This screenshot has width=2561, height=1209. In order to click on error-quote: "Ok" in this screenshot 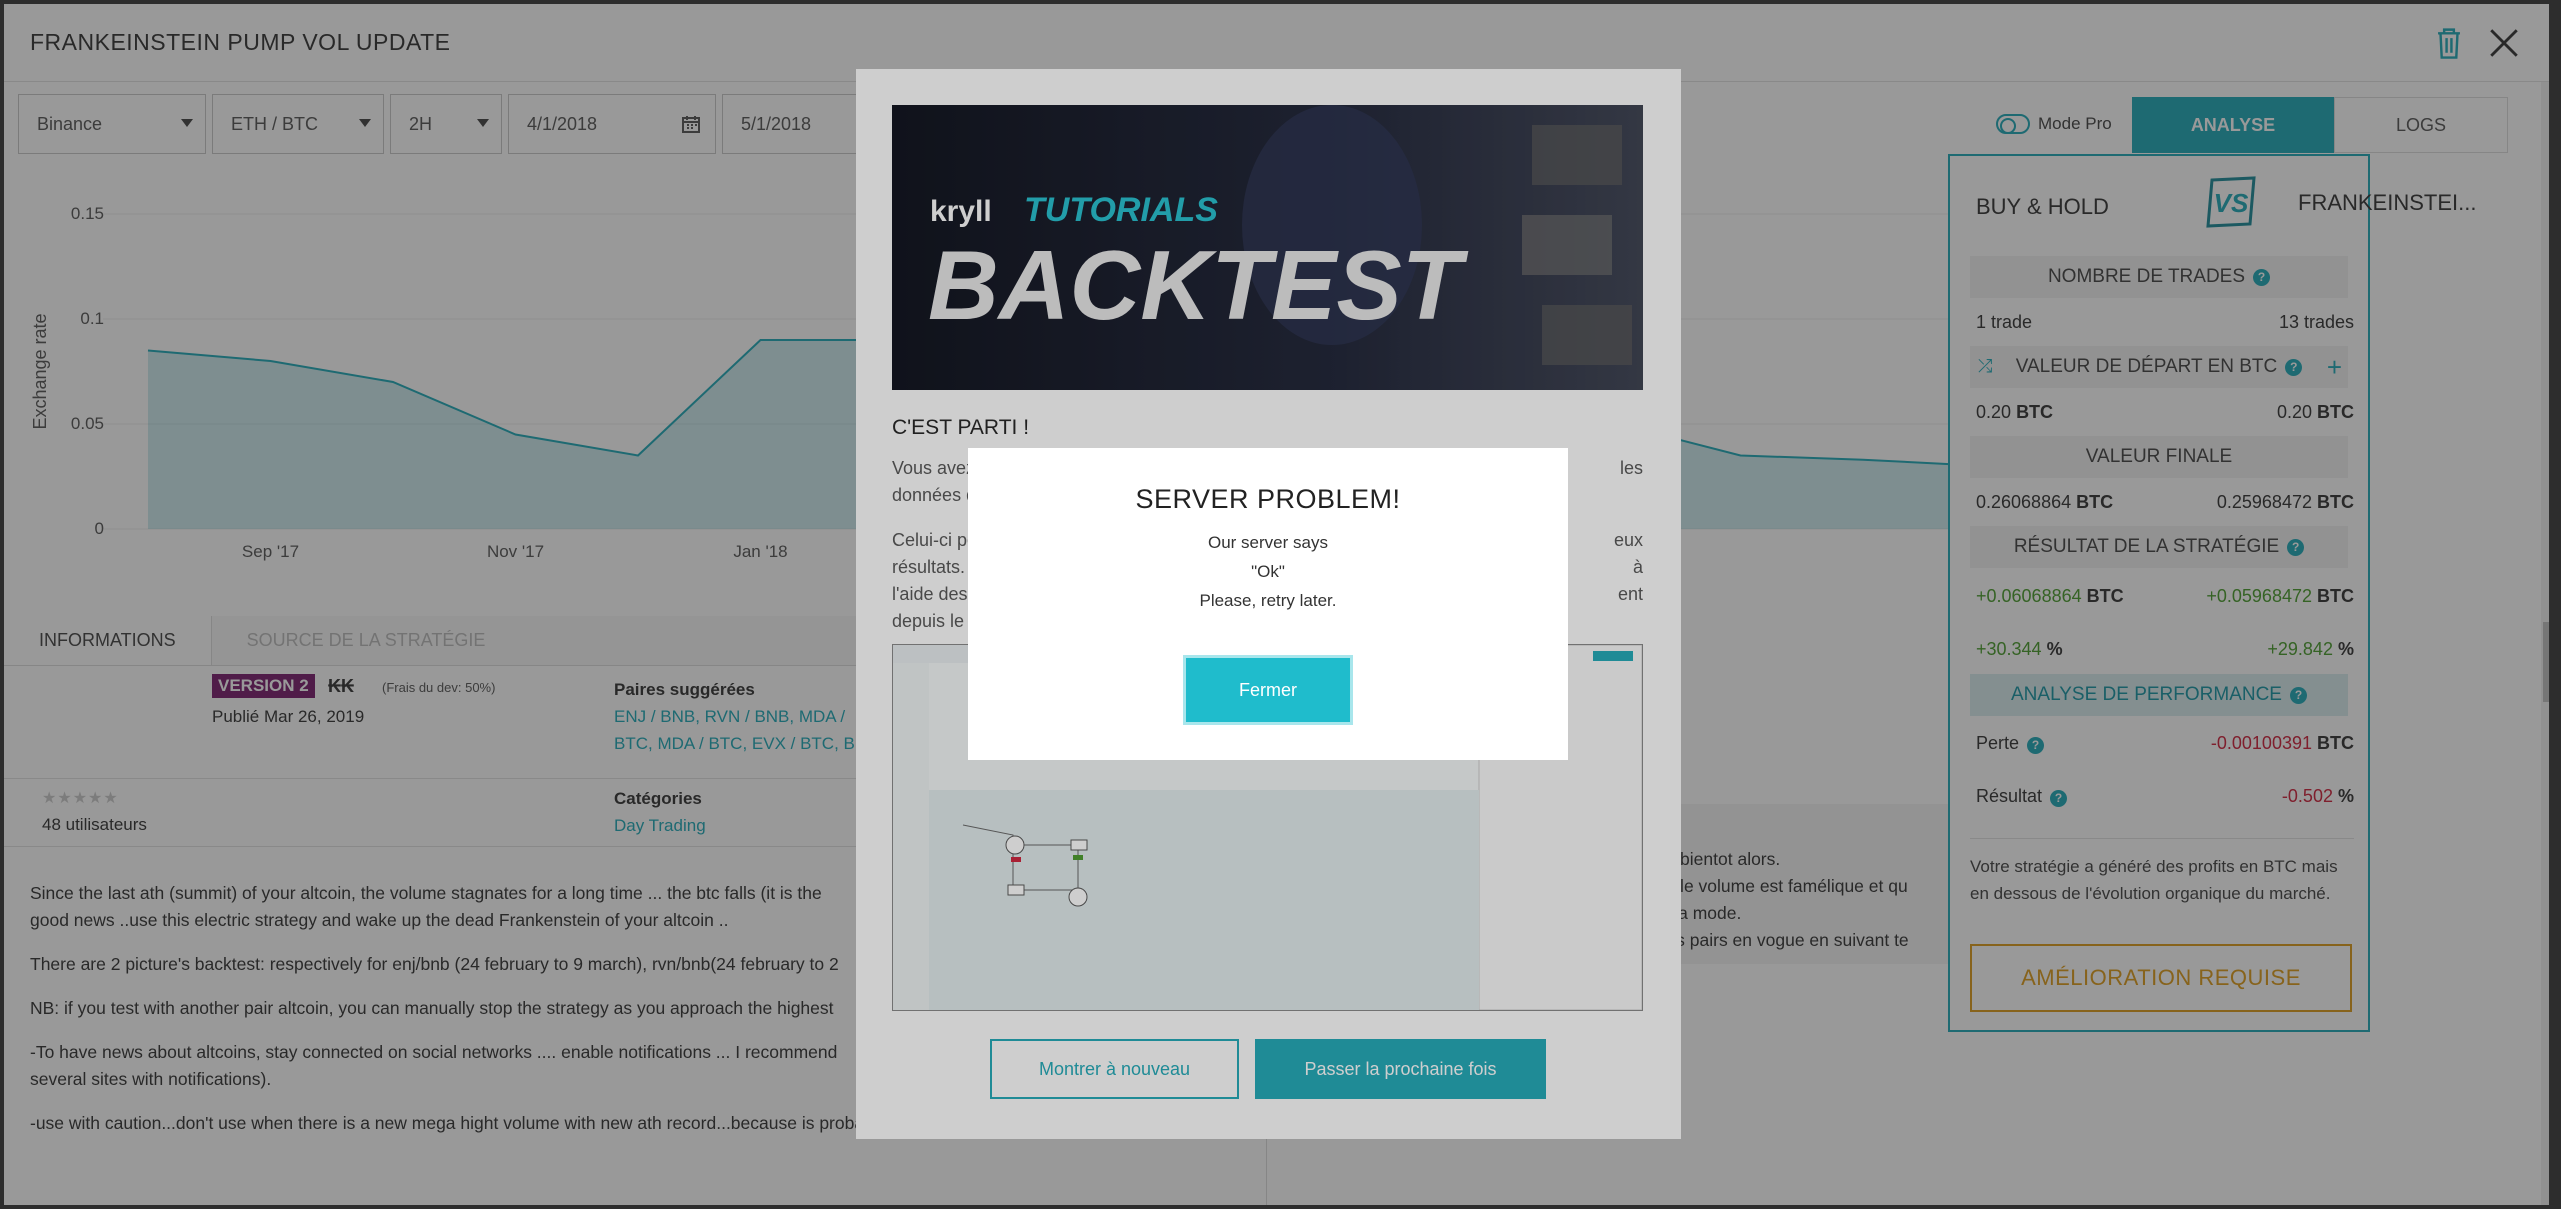, I will do `click(1268, 571)`.